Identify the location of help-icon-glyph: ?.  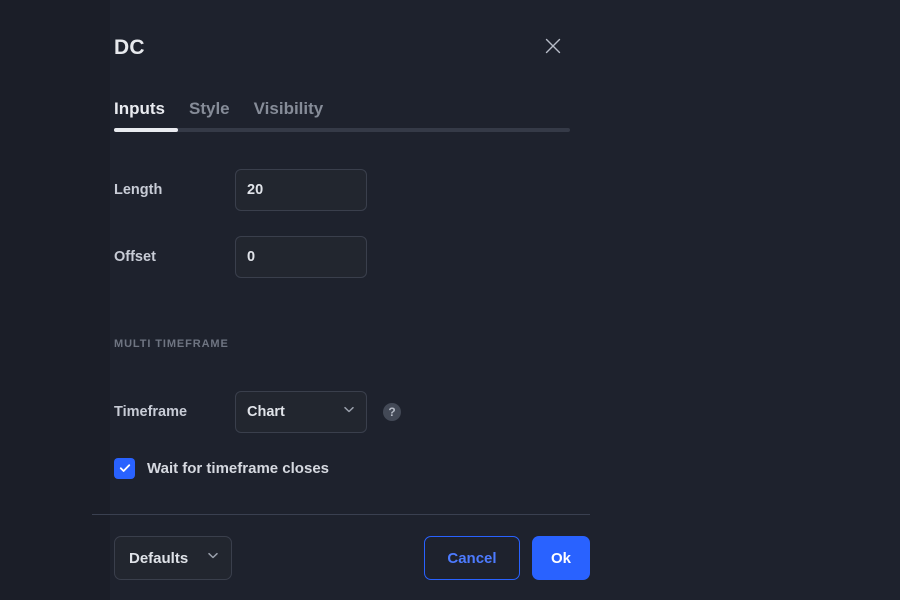
(392, 412).